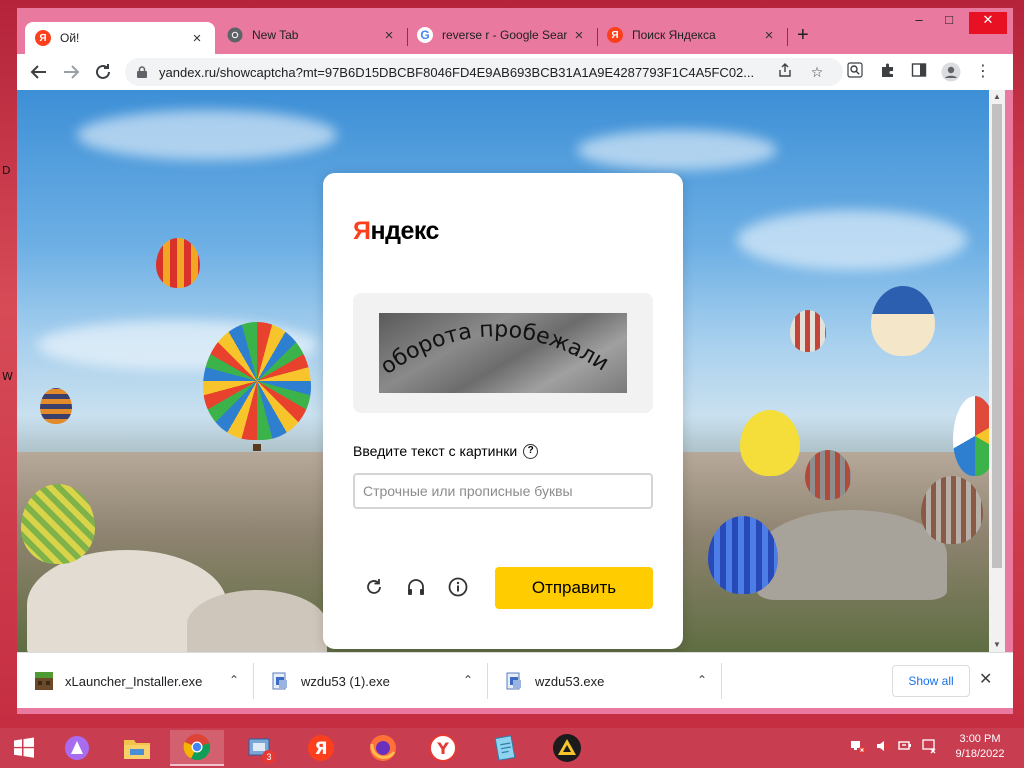 This screenshot has height=768, width=1024. I want to click on clock-time: 3:00 PM, so click(980, 739).